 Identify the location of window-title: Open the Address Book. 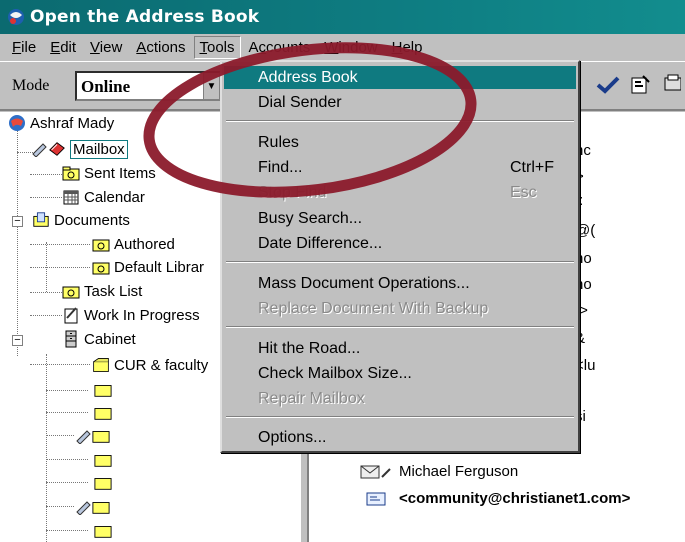
(145, 17).